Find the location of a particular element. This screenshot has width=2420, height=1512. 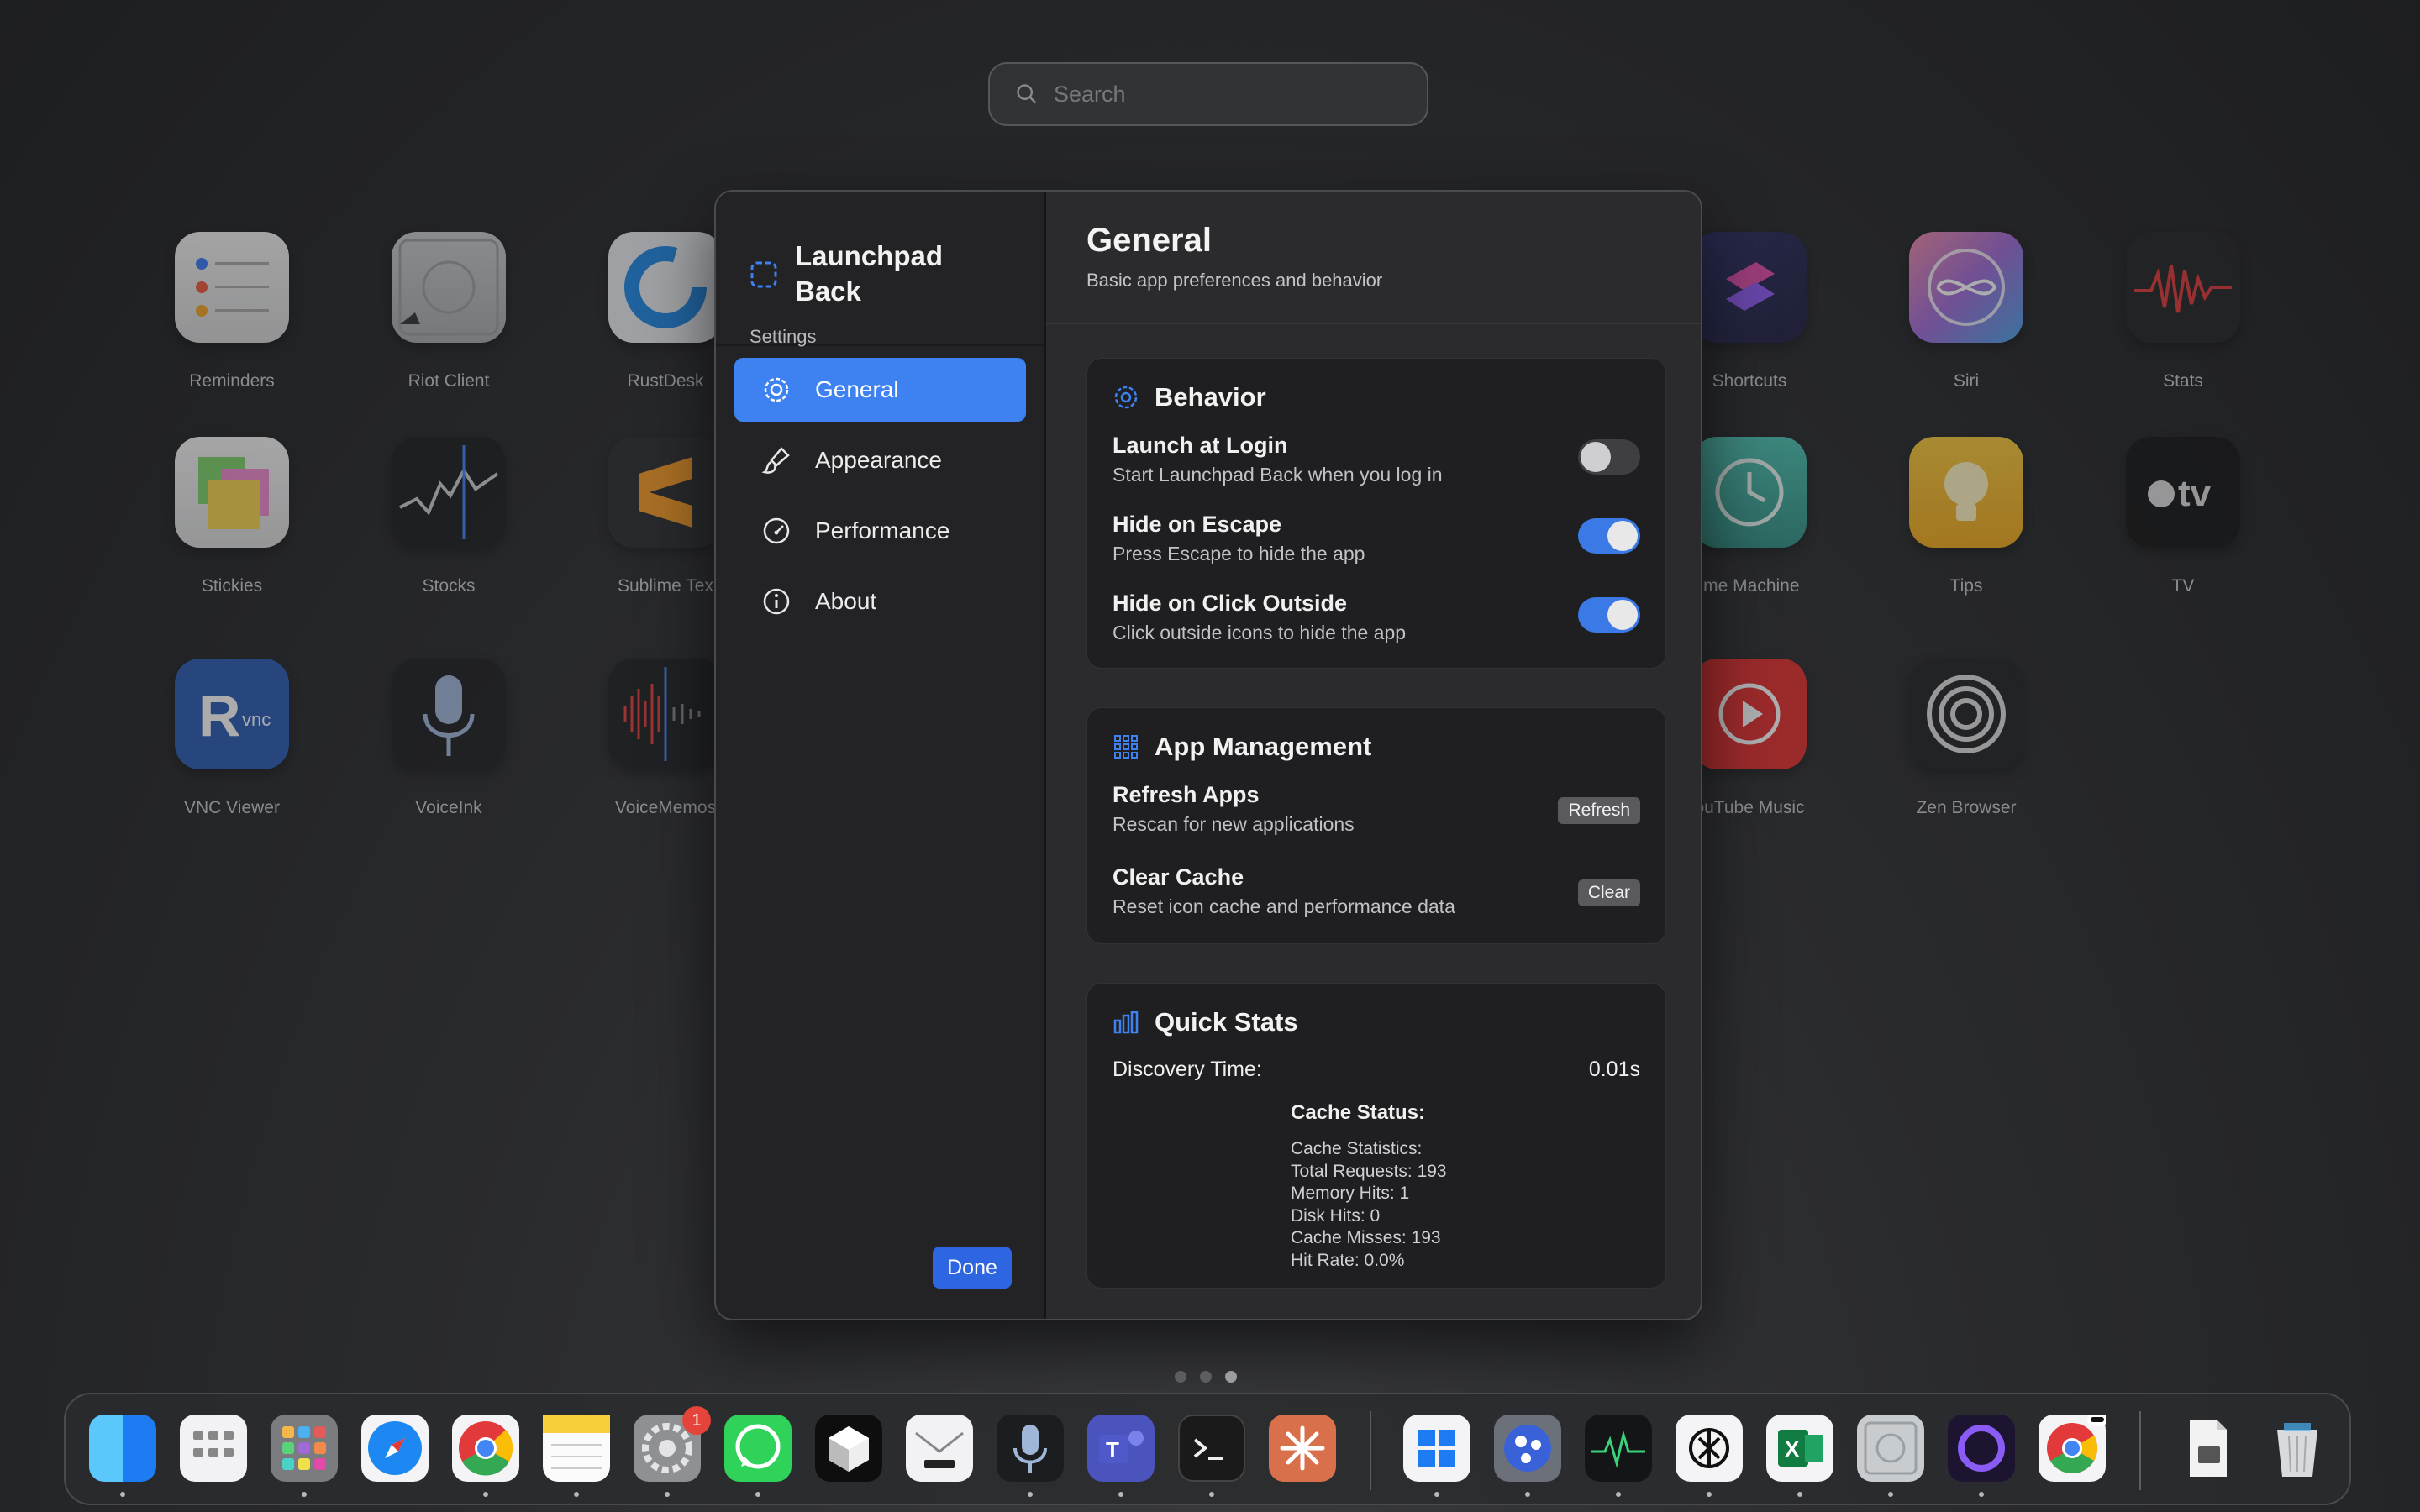

clear-button: Clear is located at coordinates (1608, 892).